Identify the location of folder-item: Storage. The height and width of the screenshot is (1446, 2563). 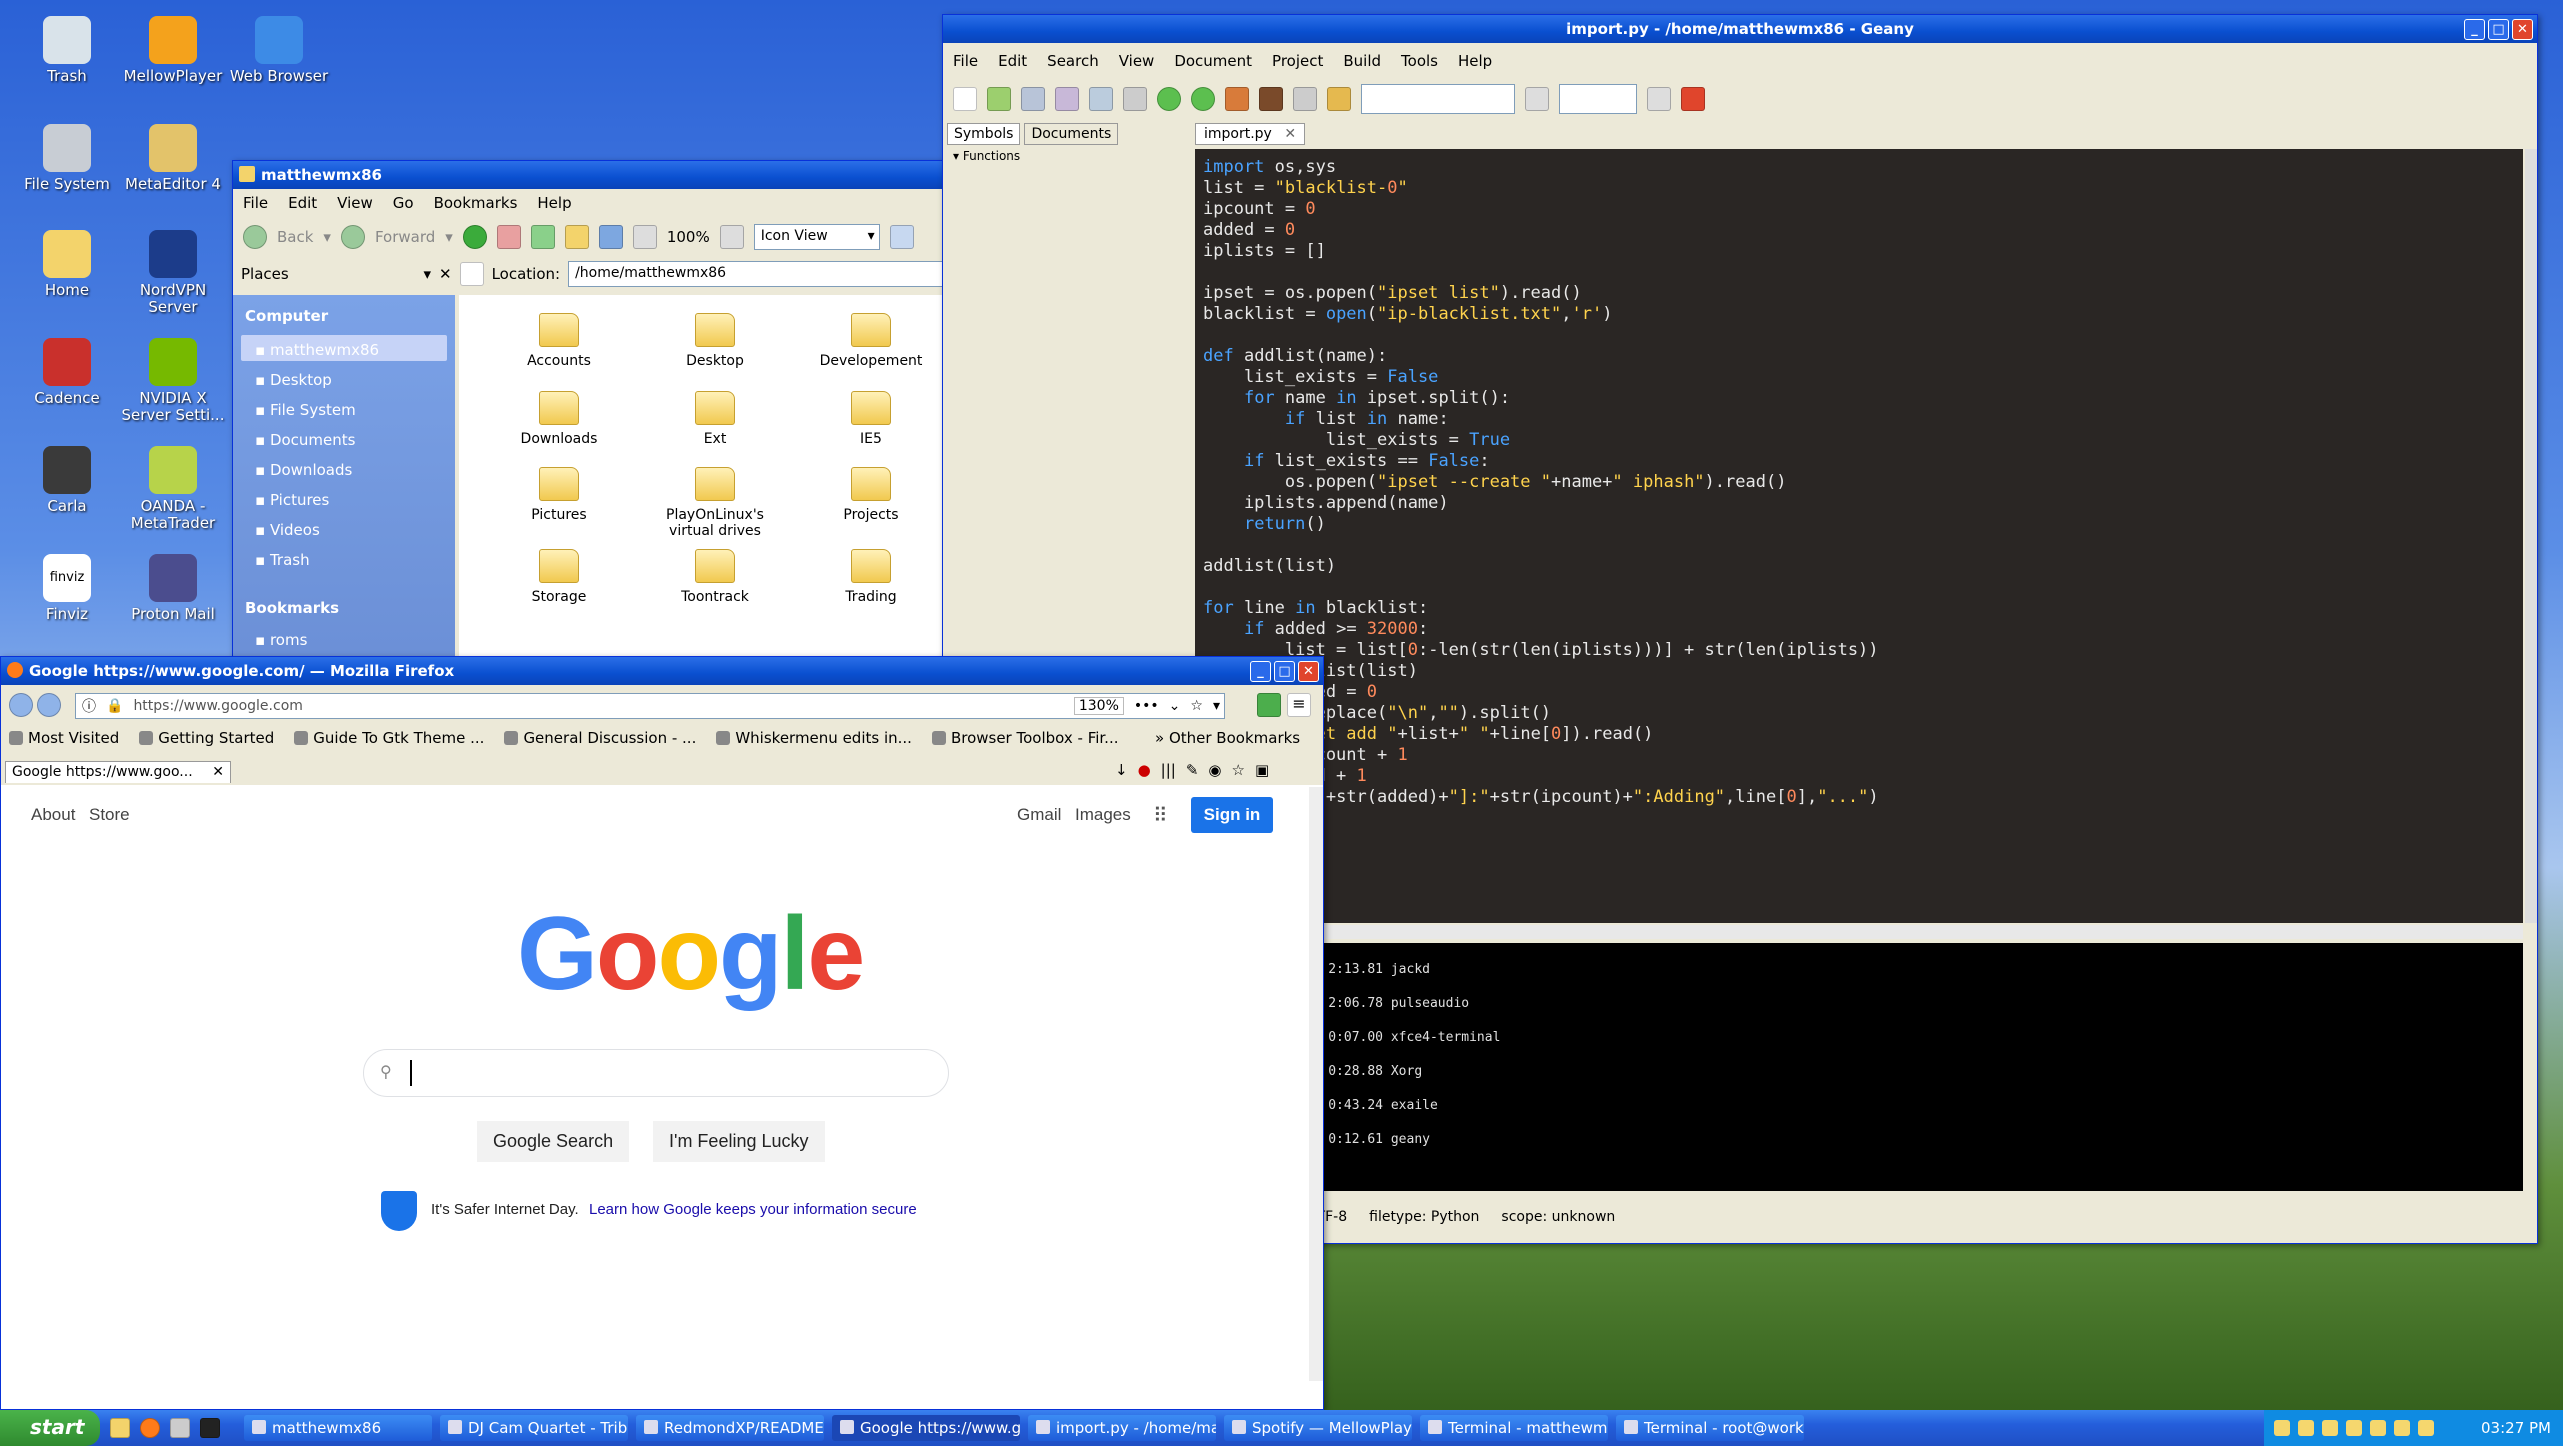
(559, 577).